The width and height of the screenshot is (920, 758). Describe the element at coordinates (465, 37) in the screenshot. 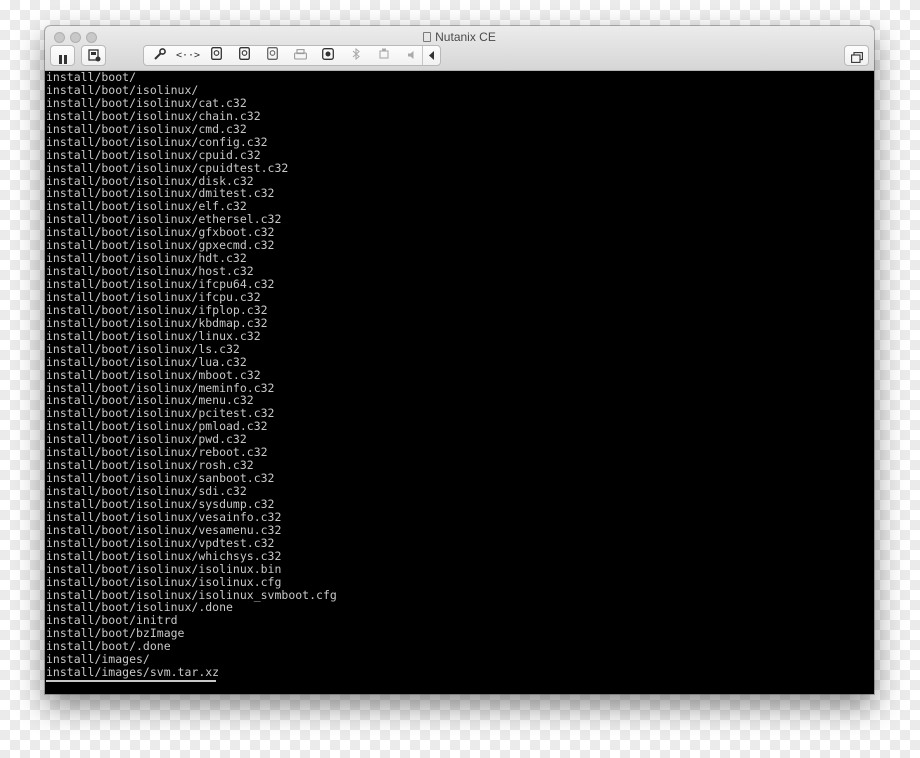

I see `window-title: Nutanix CE` at that location.